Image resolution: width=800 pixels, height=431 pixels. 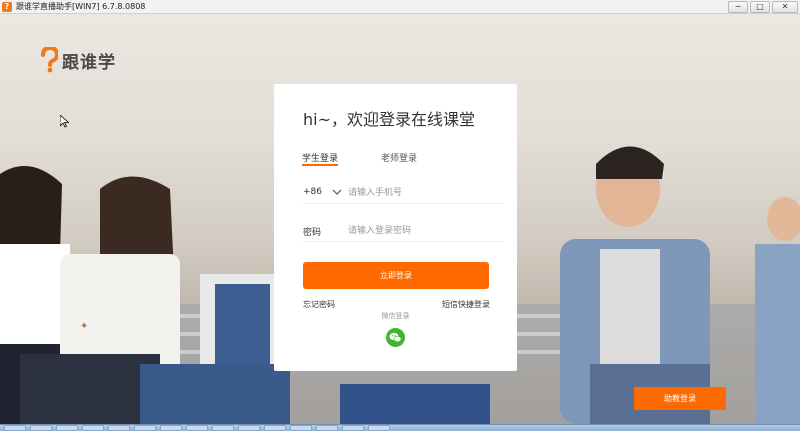 What do you see at coordinates (423, 192) in the screenshot?
I see `phone-input` at bounding box center [423, 192].